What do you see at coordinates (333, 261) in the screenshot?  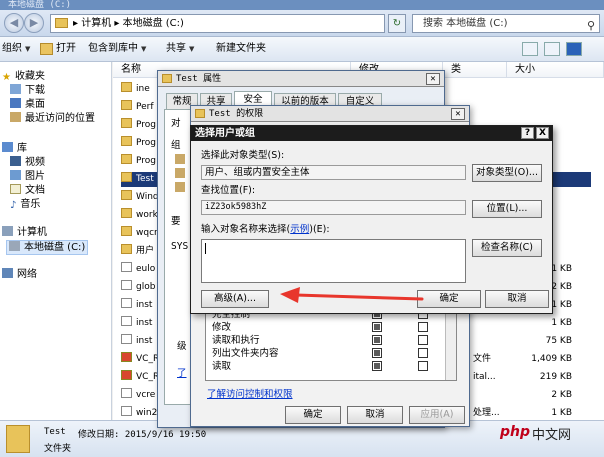 I see `object-names-input` at bounding box center [333, 261].